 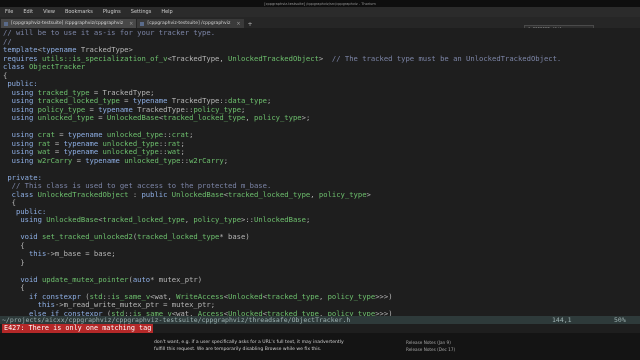 I want to click on menu-edit: Edit, so click(x=28, y=12).